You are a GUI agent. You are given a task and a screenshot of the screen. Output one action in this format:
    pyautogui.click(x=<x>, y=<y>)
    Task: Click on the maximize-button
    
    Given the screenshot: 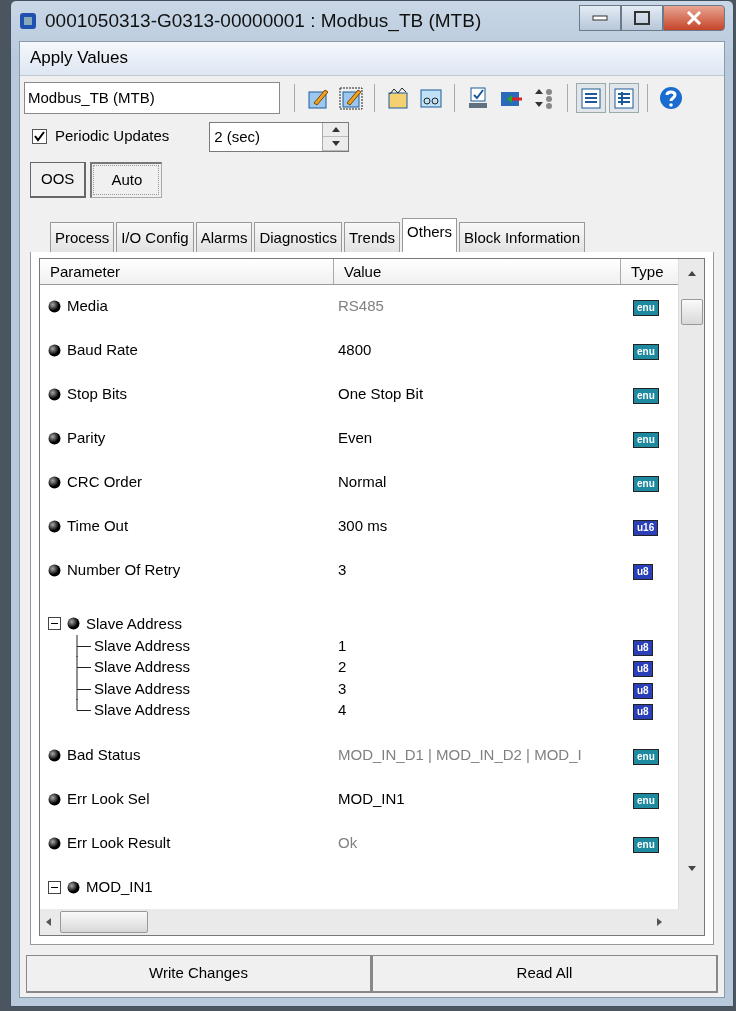 What is the action you would take?
    pyautogui.click(x=642, y=18)
    